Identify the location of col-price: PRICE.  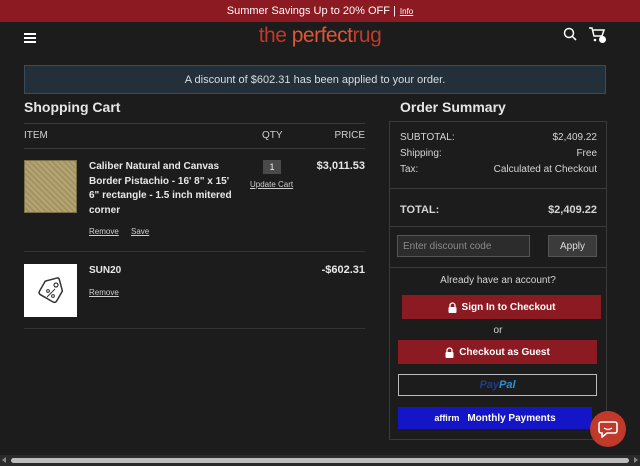
(349, 135).